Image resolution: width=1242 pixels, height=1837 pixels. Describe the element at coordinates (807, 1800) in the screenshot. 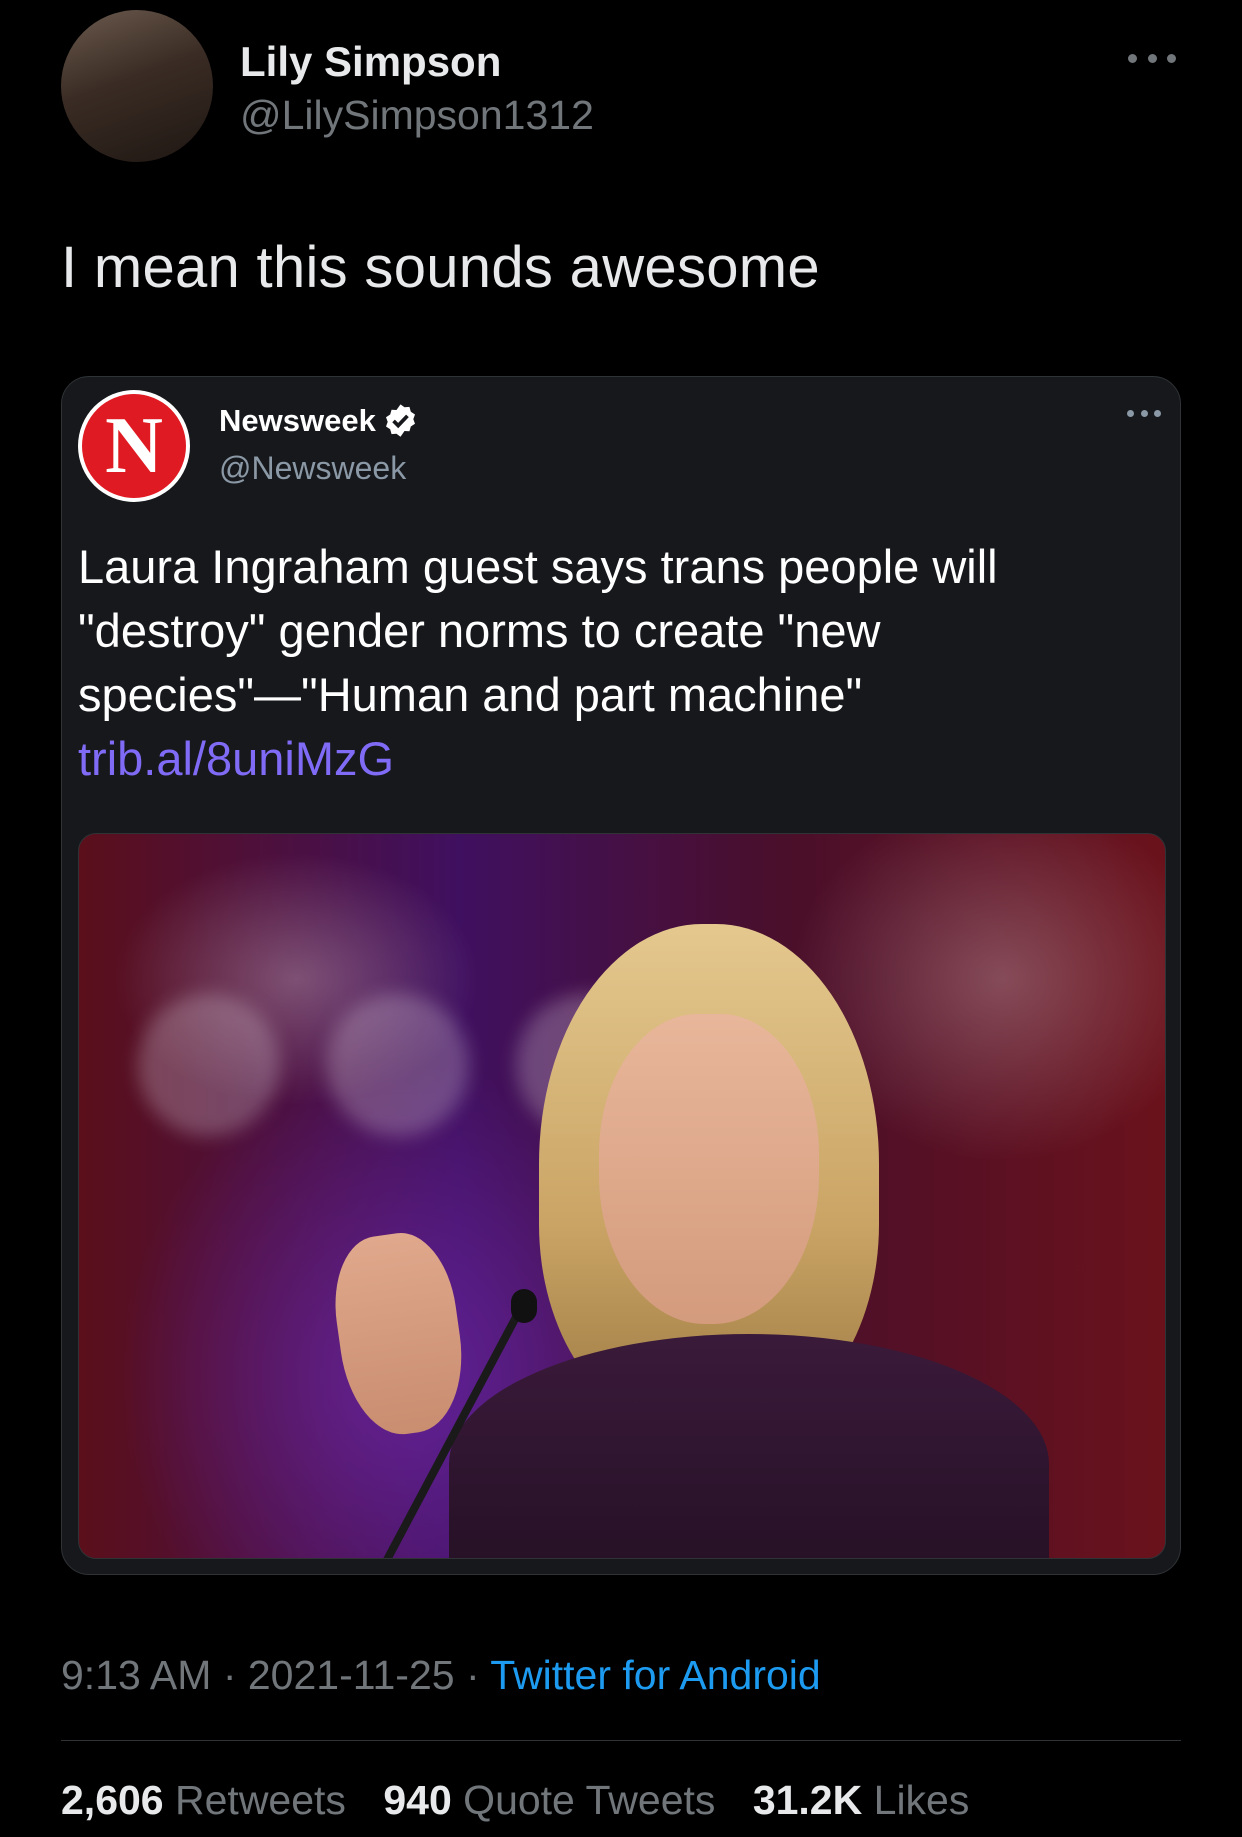

I see `likes-count: 31.2K` at that location.